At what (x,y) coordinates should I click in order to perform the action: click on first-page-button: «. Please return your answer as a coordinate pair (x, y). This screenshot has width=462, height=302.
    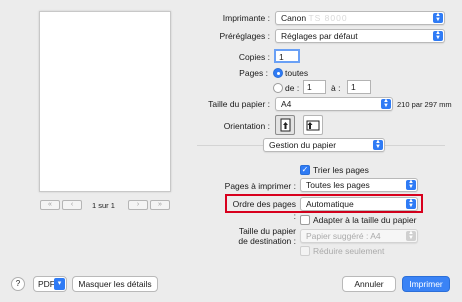
    Looking at the image, I should click on (50, 205).